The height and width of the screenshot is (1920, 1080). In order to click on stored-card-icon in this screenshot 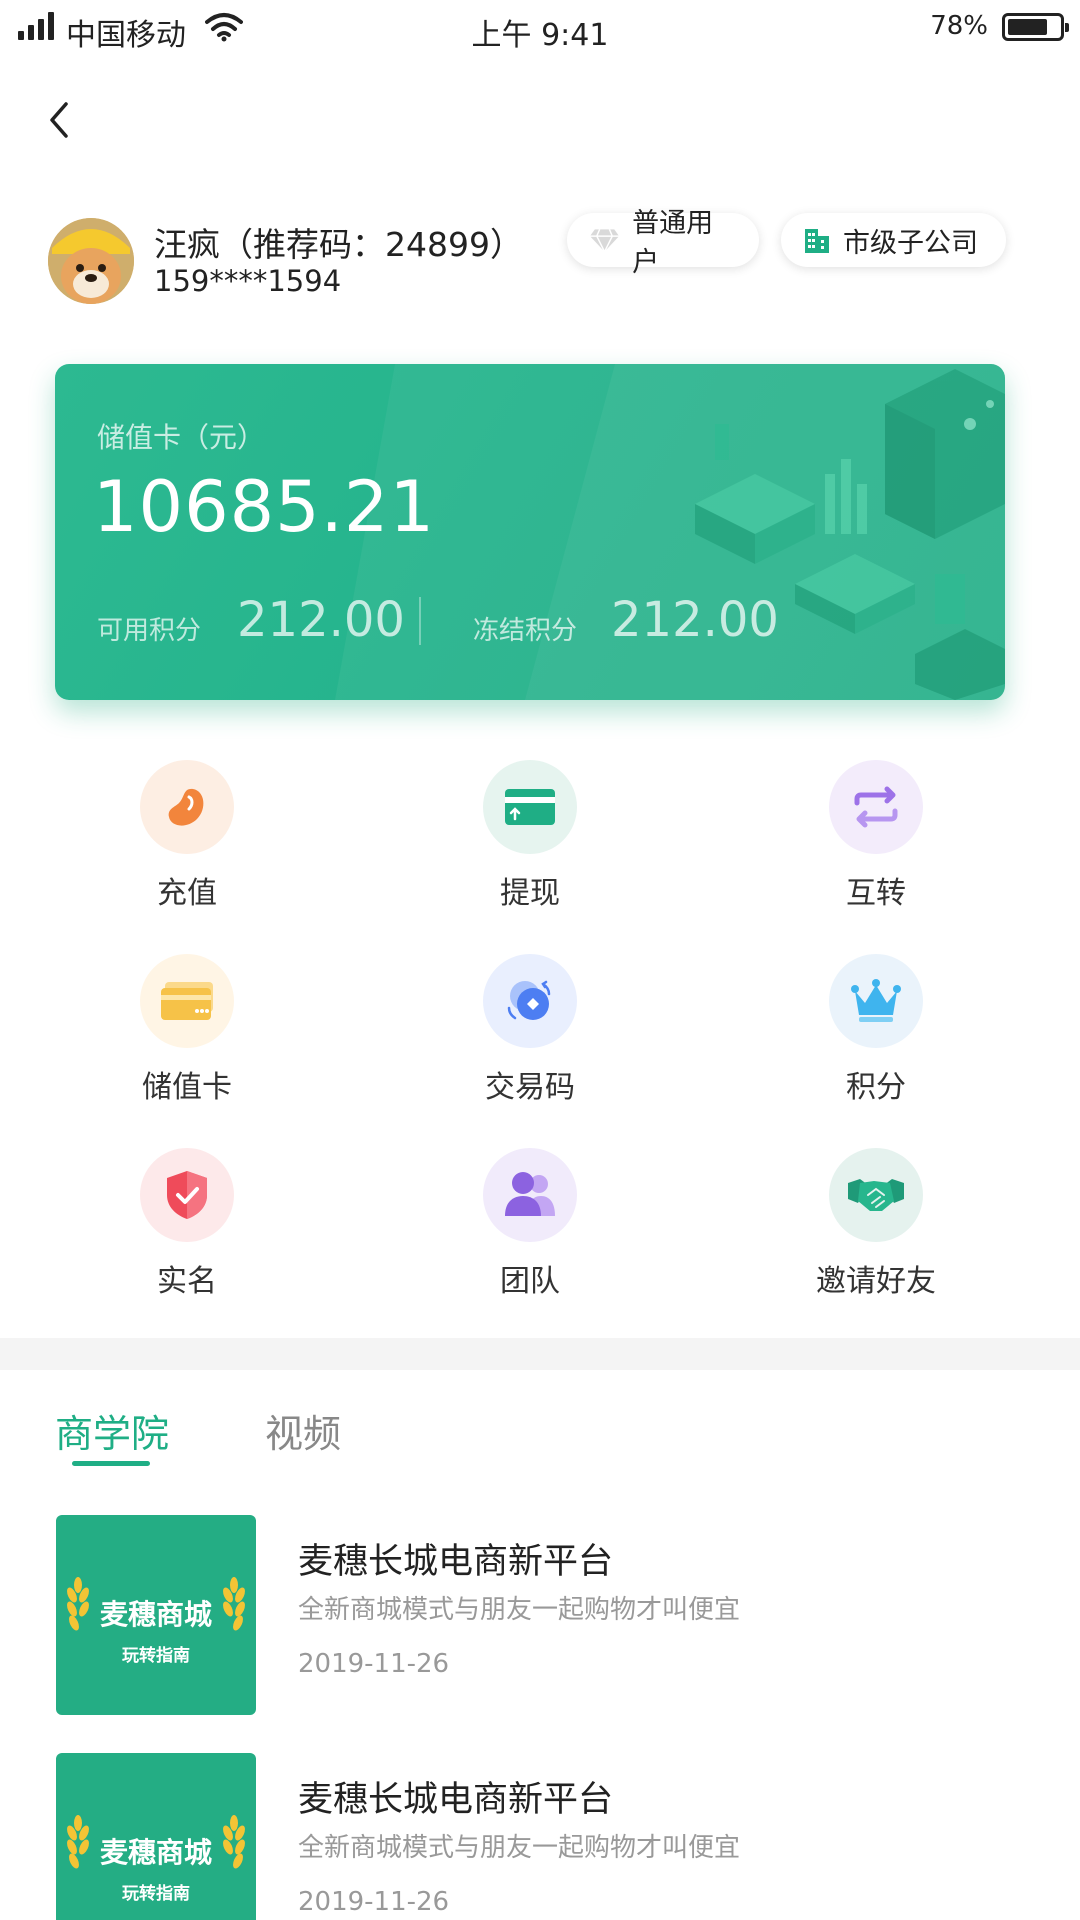, I will do `click(187, 1001)`.